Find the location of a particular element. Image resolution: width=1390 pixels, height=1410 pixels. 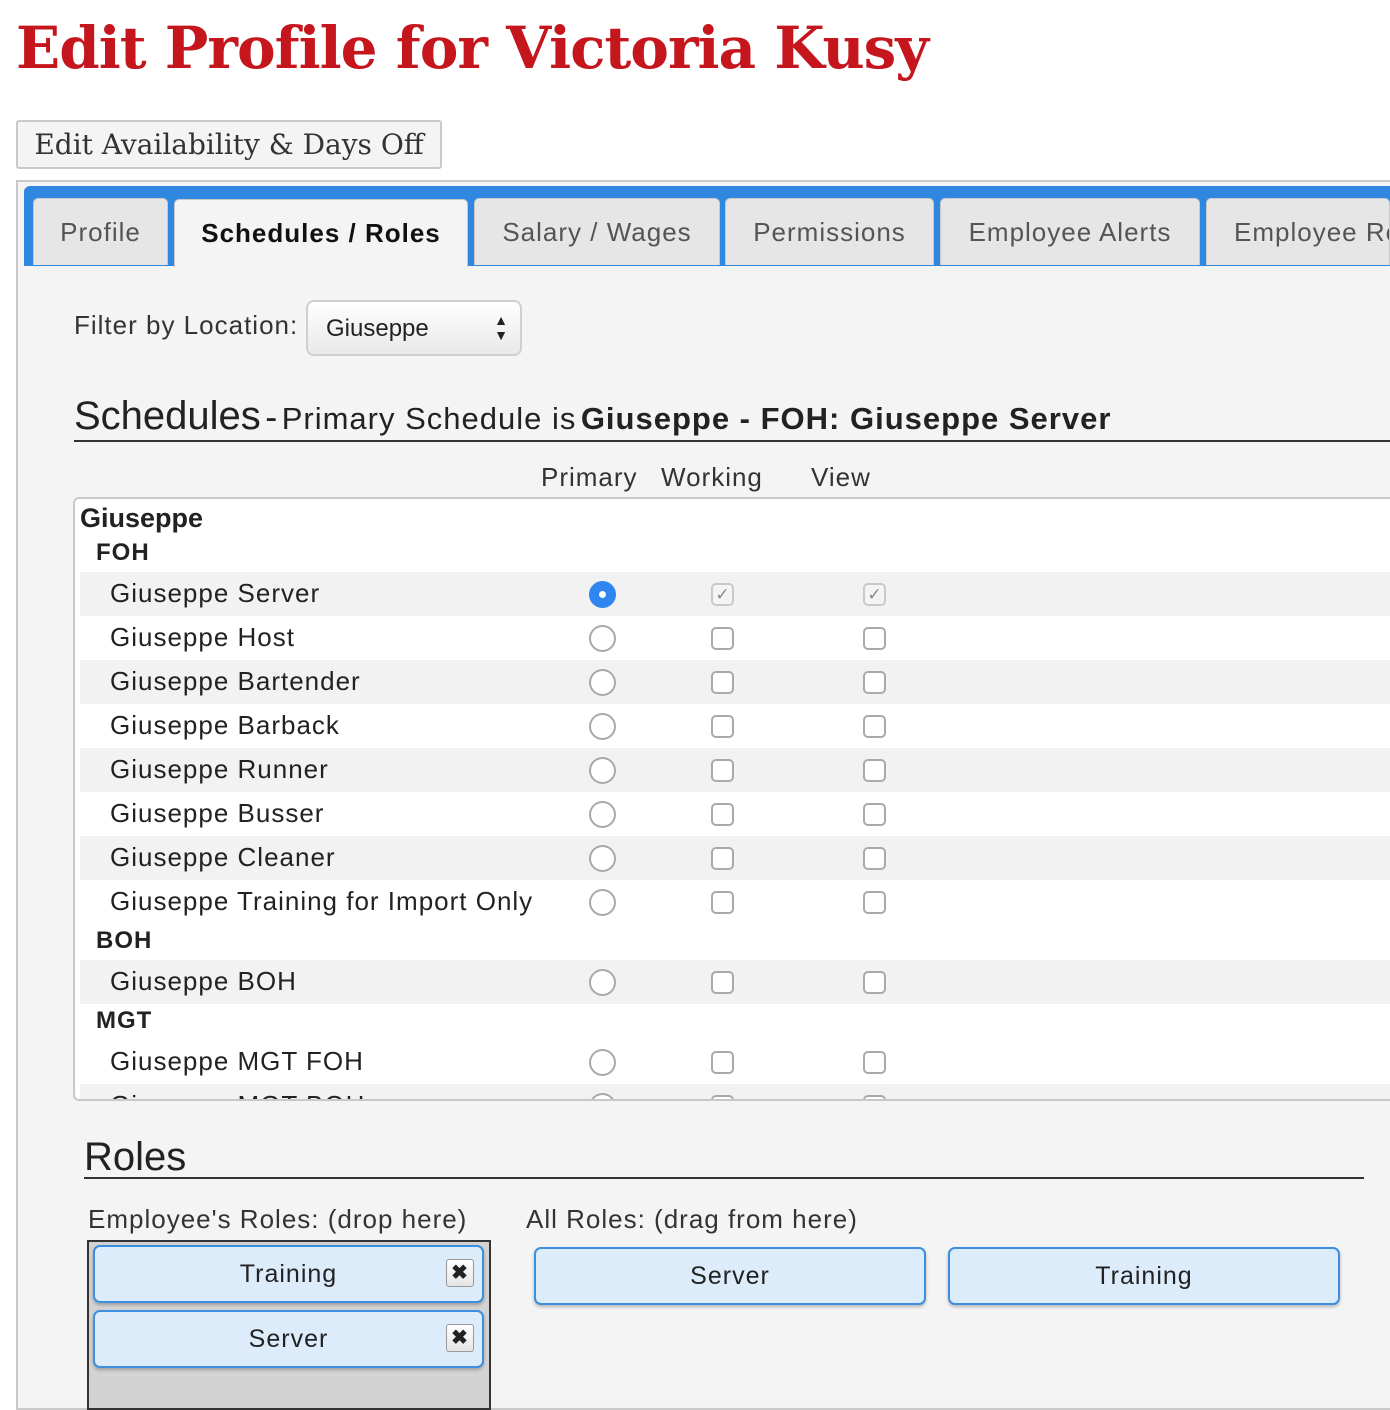

primary-schedule-value: Giuseppe - FOH: Giuseppe Server is located at coordinates (846, 418).